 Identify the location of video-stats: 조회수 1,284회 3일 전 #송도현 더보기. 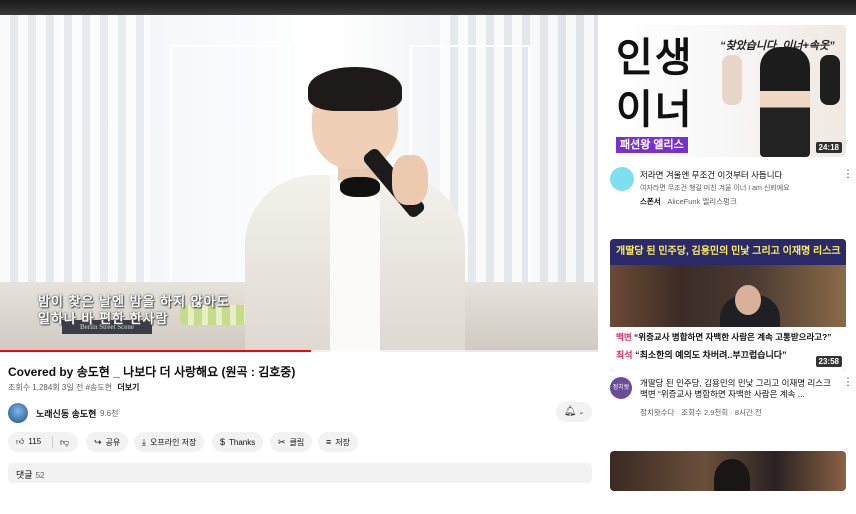
(73, 387).